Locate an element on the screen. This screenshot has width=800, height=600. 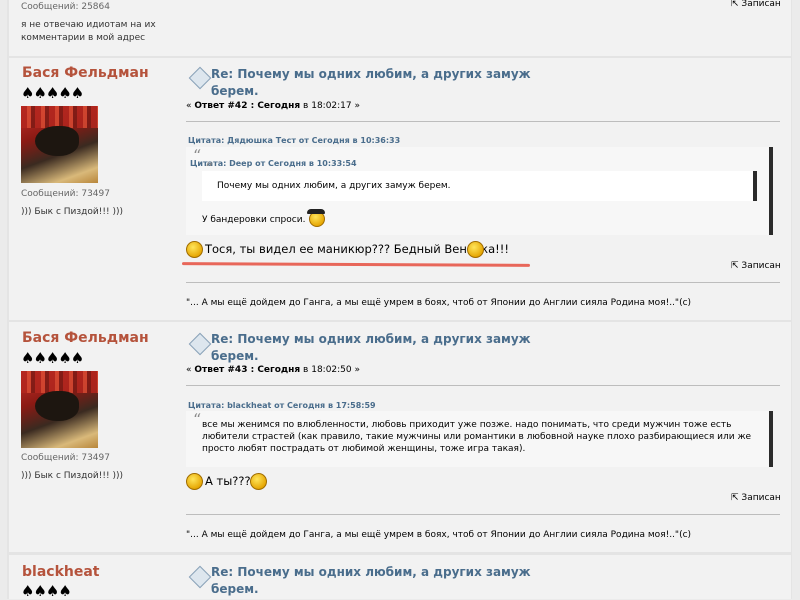
cowboy-smiley-icon is located at coordinates (316, 217).